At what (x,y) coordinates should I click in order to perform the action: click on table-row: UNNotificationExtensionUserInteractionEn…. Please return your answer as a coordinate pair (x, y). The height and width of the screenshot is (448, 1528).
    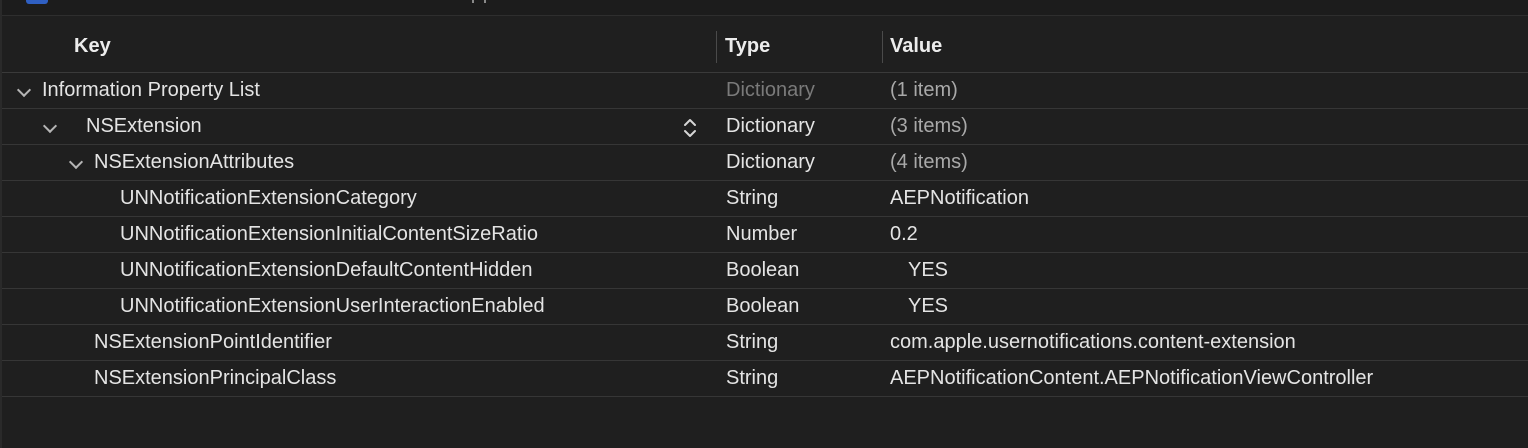
    Looking at the image, I should click on (765, 307).